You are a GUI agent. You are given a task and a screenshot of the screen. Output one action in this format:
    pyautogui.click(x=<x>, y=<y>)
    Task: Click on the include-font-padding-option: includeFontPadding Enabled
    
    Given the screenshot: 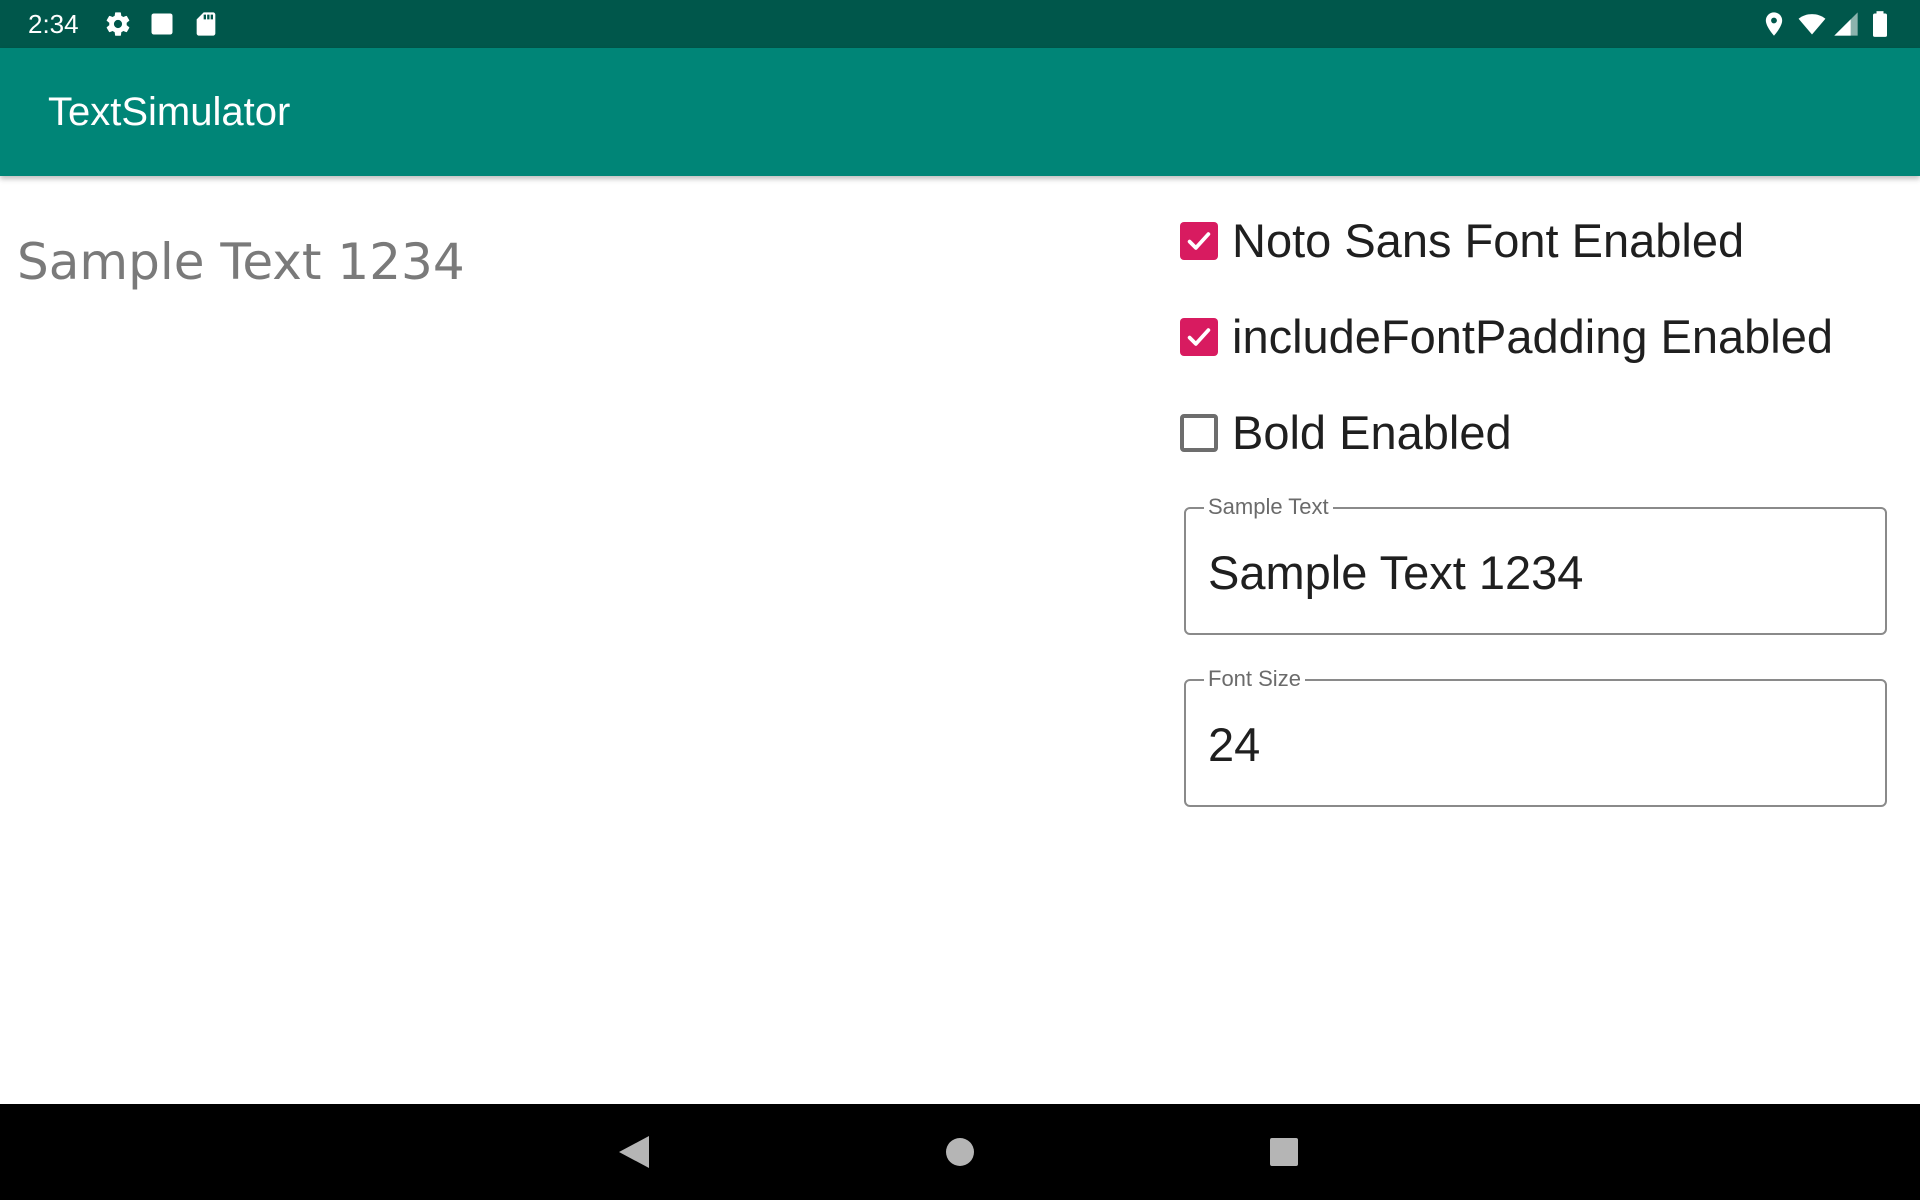 What is the action you would take?
    pyautogui.click(x=1506, y=337)
    